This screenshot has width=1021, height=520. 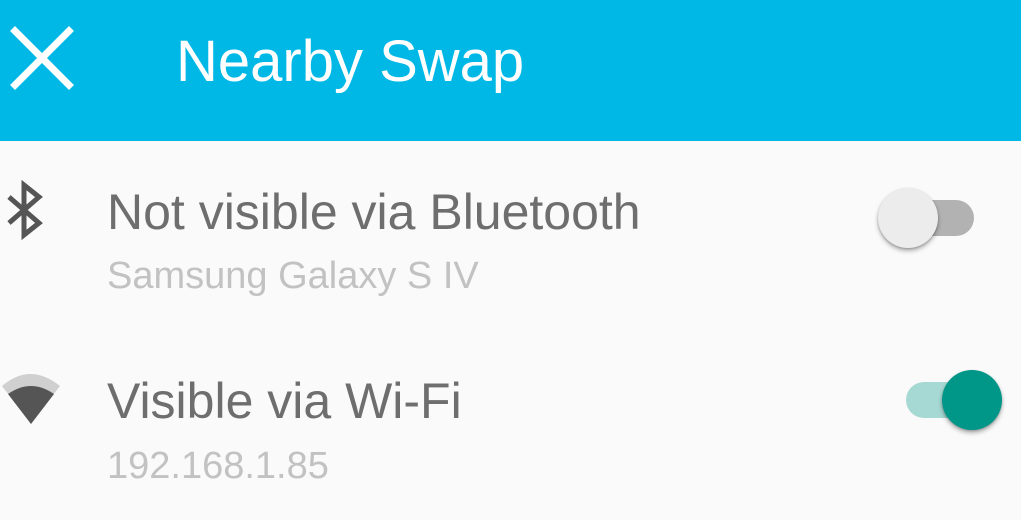 What do you see at coordinates (293, 276) in the screenshot?
I see `bluetooth-device-name: Samsung Galaxy S IV` at bounding box center [293, 276].